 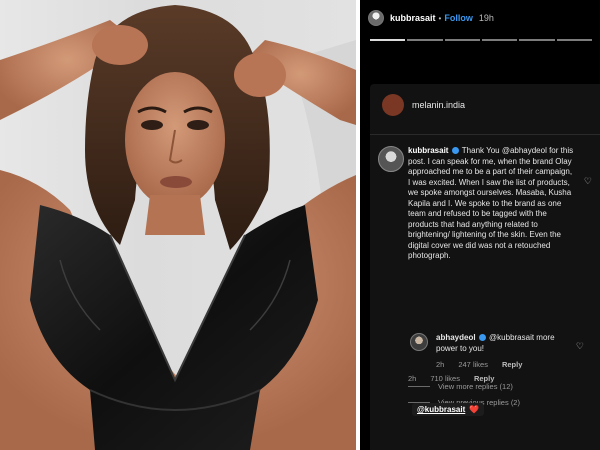 What do you see at coordinates (391, 159) in the screenshot?
I see `commenter-avatar` at bounding box center [391, 159].